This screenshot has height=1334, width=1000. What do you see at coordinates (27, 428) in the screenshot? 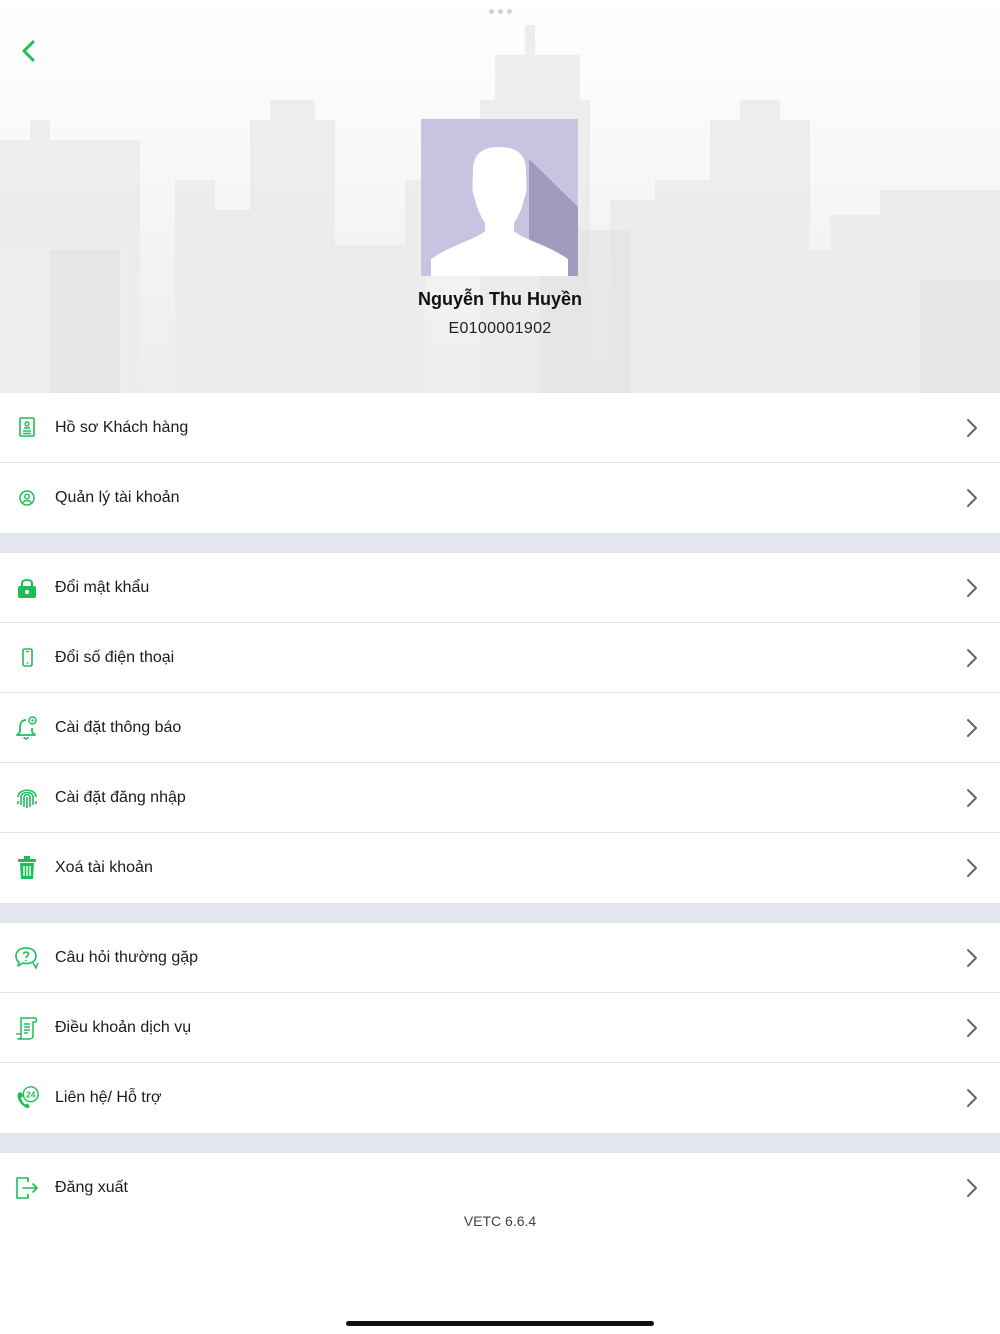
I see `customer-profile-icon` at bounding box center [27, 428].